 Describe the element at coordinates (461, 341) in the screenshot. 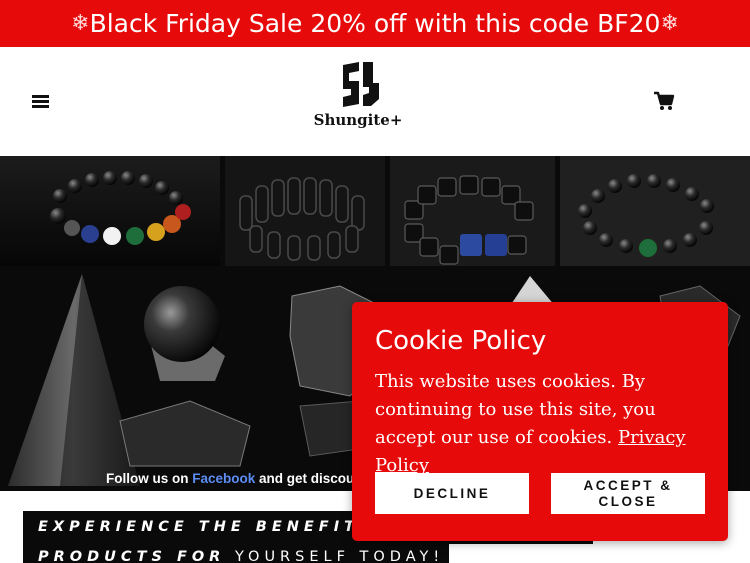

I see `cookie-title: Cookie Policy` at that location.